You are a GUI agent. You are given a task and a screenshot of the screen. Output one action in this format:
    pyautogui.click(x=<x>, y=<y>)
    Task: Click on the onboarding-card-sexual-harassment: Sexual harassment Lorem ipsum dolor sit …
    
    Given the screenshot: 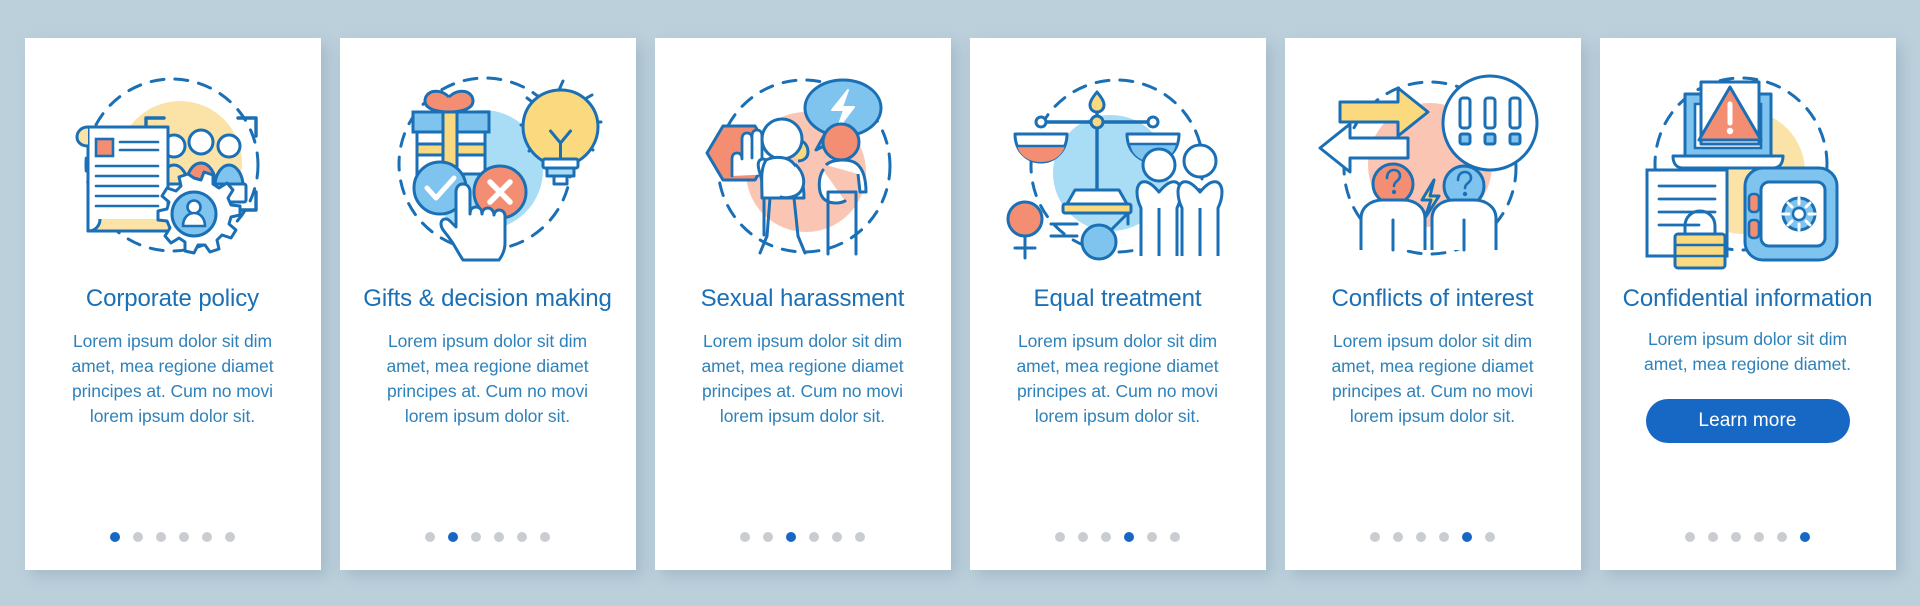 What is the action you would take?
    pyautogui.click(x=802, y=304)
    